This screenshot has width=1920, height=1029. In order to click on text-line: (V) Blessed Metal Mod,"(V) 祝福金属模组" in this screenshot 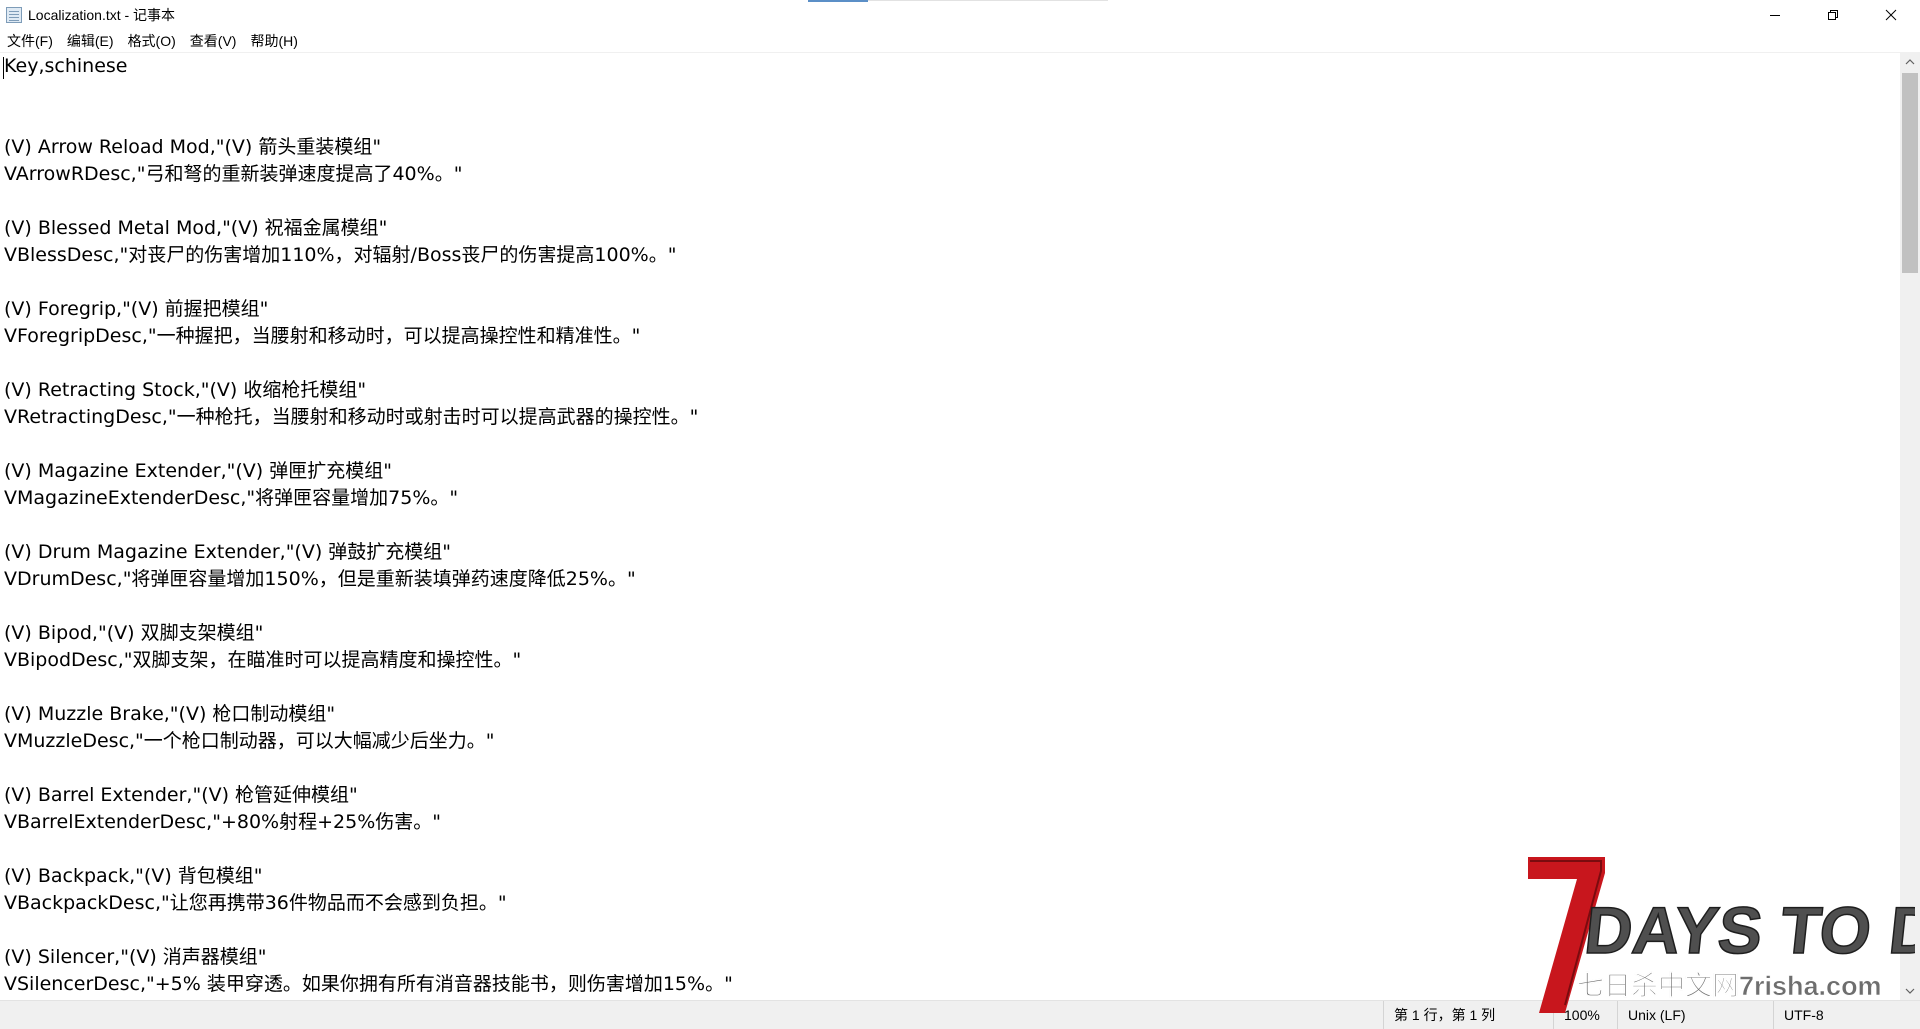, I will do `click(368, 228)`.